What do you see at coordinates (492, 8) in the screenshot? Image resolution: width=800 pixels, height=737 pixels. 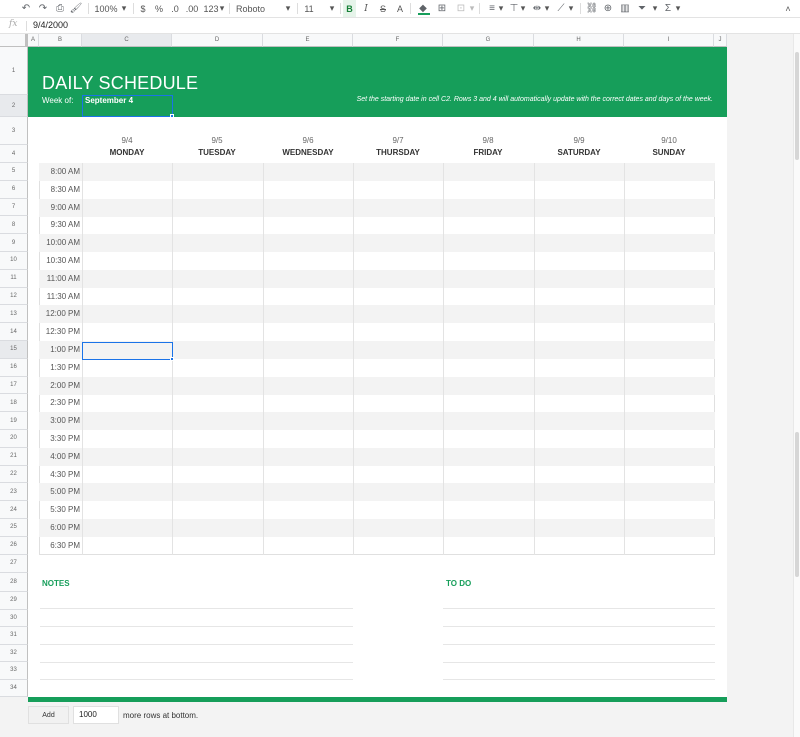 I see `align-left-icon: ≡` at bounding box center [492, 8].